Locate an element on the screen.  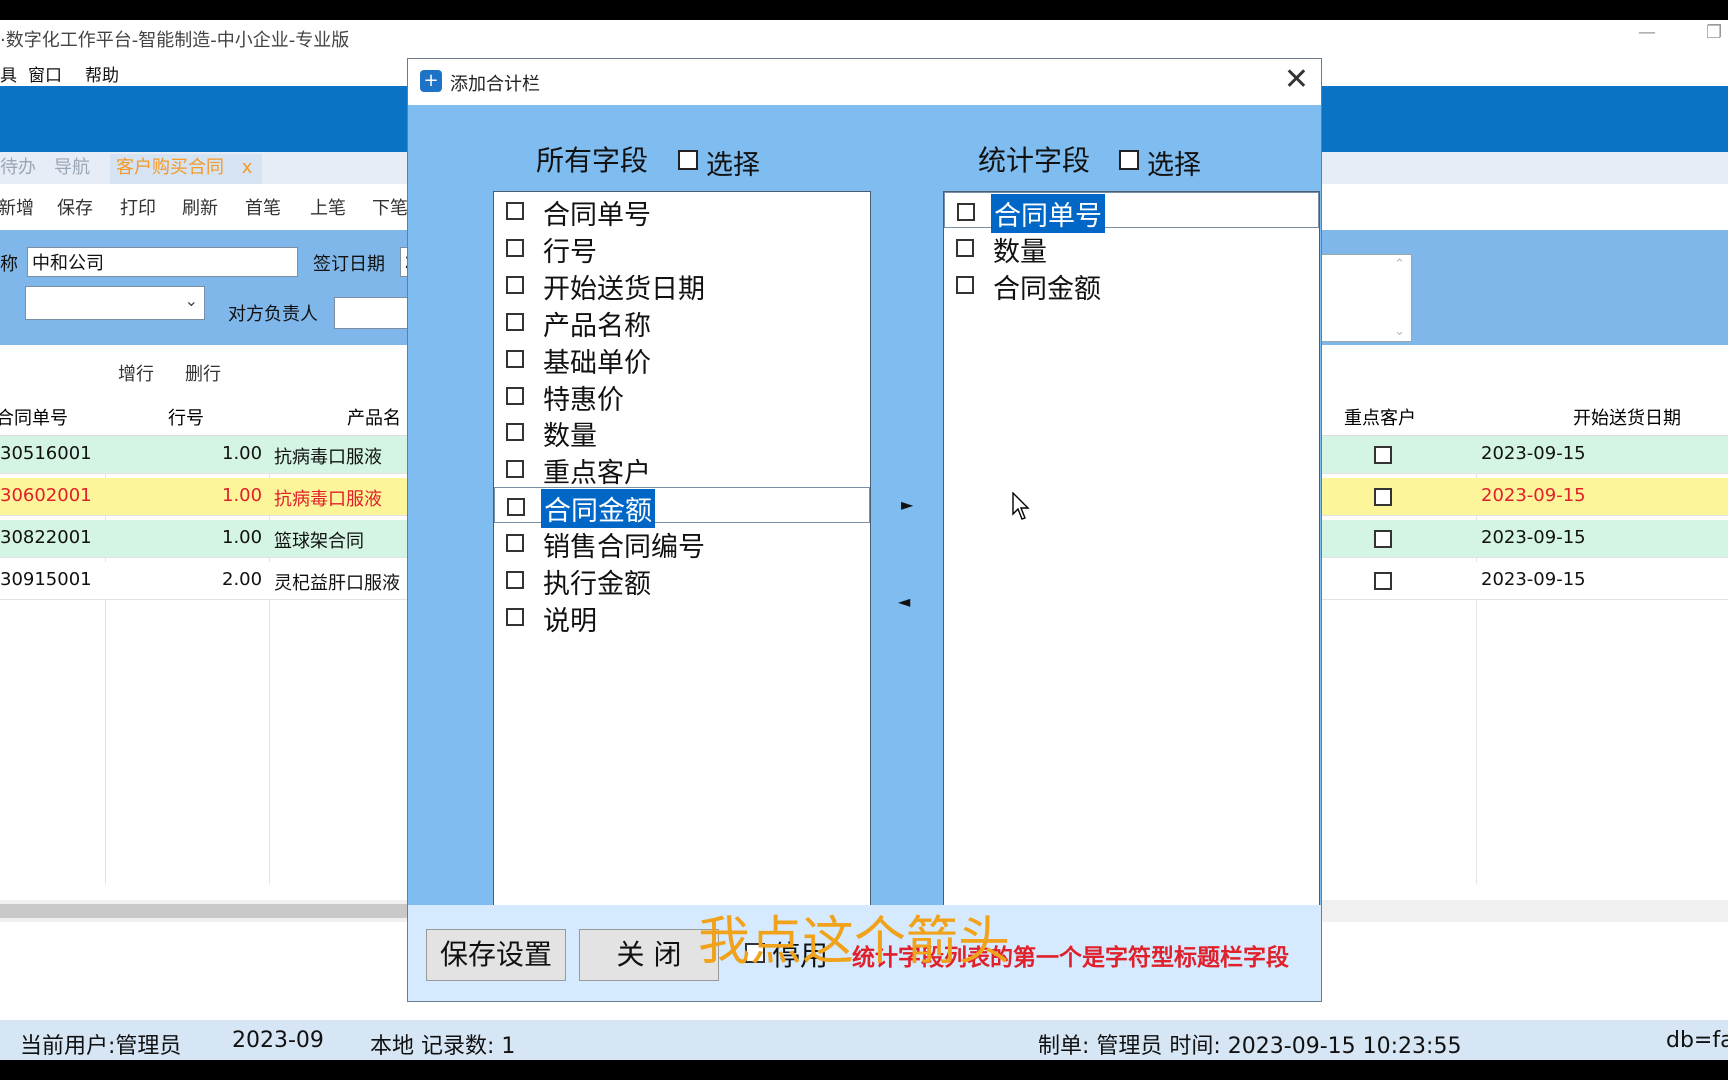
tab-todo: 待办 is located at coordinates (21, 169).